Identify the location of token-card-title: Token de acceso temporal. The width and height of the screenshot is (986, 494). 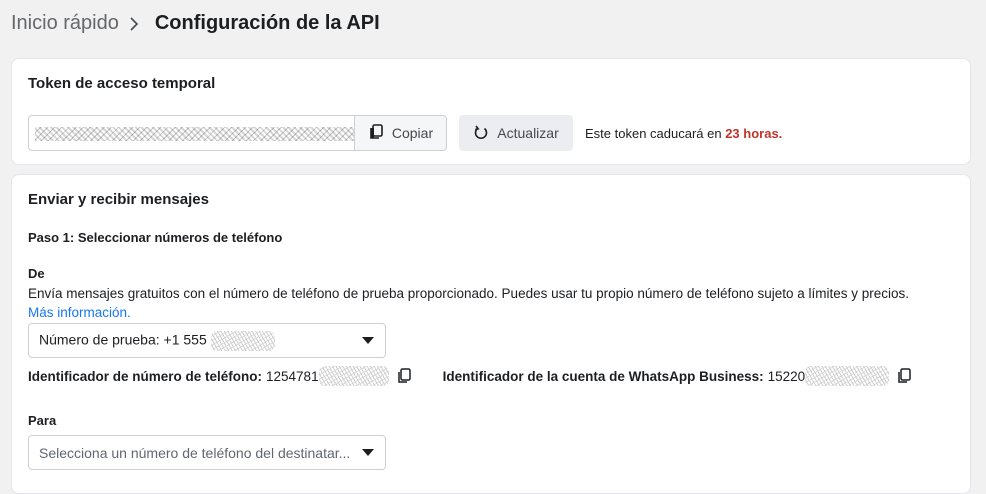
(122, 83).